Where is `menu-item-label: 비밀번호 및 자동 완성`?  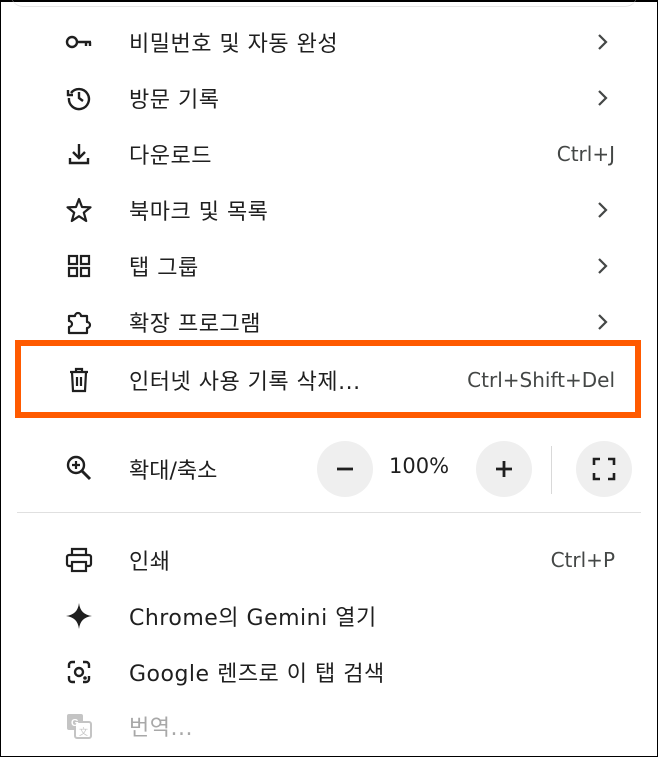
menu-item-label: 비밀번호 및 자동 완성 is located at coordinates (234, 44).